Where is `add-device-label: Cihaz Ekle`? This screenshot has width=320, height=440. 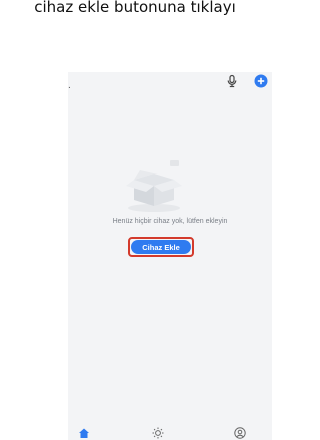
add-device-label: Cihaz Ekle is located at coordinates (161, 247).